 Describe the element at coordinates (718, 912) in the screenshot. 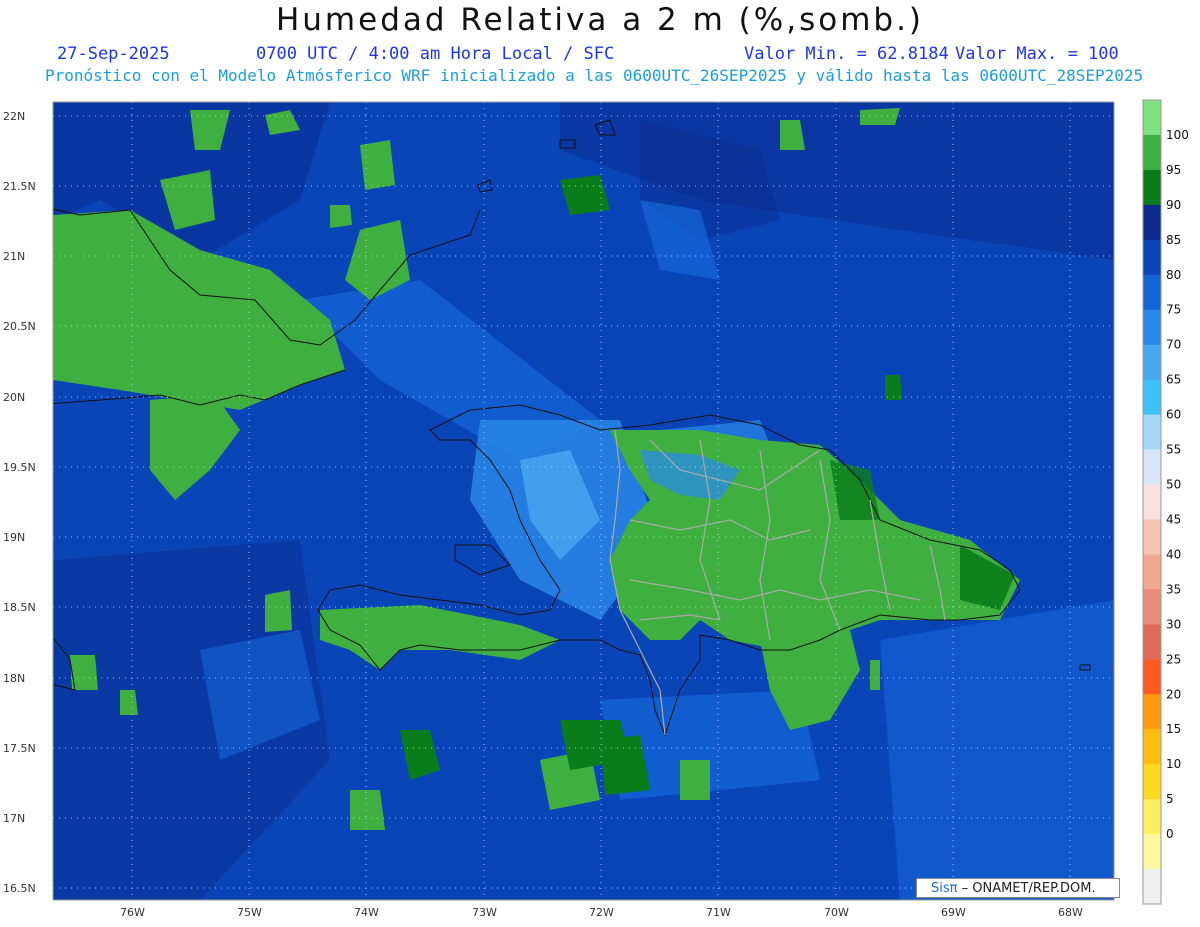

I see `lon-label: 71W` at that location.